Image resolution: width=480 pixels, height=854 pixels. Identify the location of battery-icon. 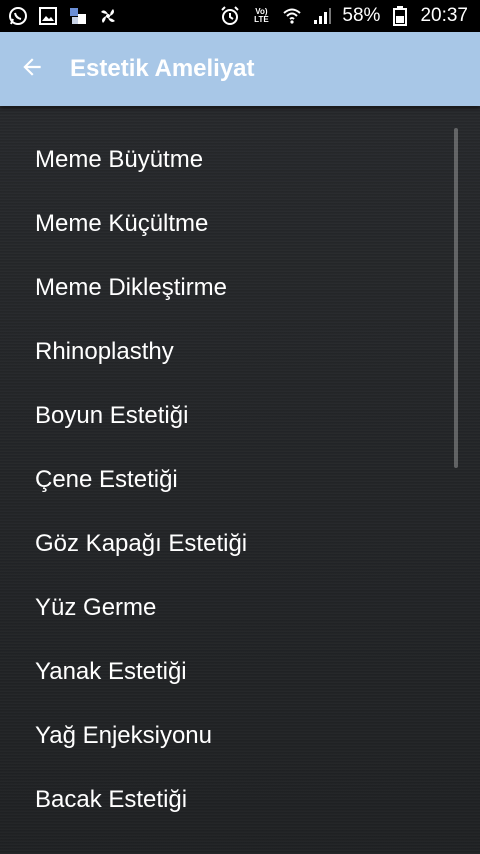
(400, 16).